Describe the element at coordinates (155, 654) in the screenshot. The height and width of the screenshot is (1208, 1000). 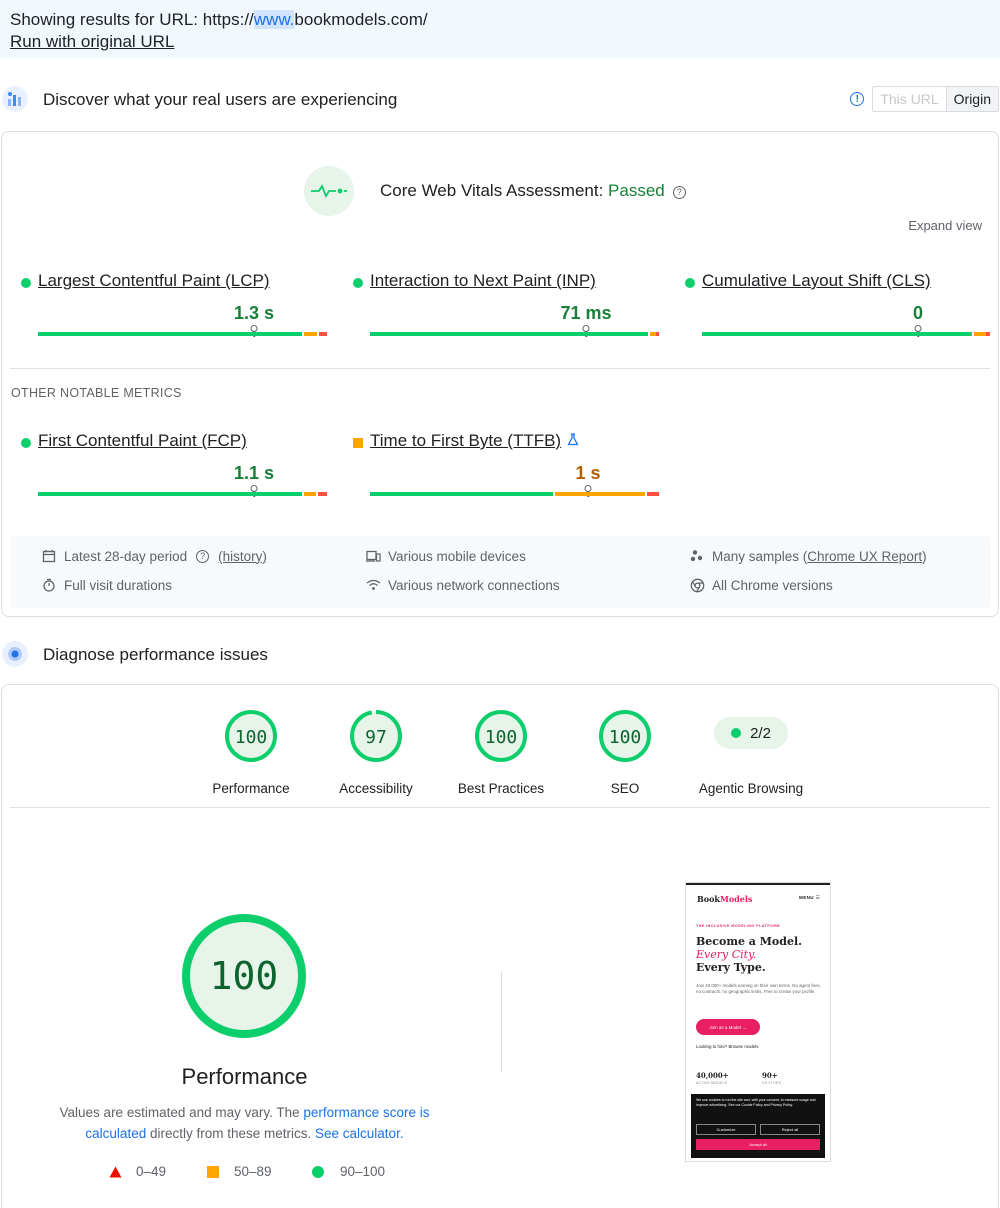
I see `lab-section-title: Diagnose performance issues` at that location.